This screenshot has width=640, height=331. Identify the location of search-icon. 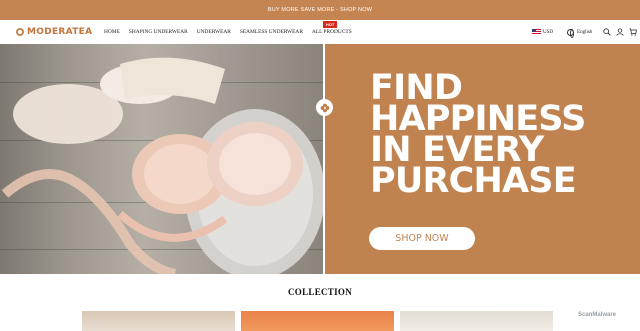
(606, 32).